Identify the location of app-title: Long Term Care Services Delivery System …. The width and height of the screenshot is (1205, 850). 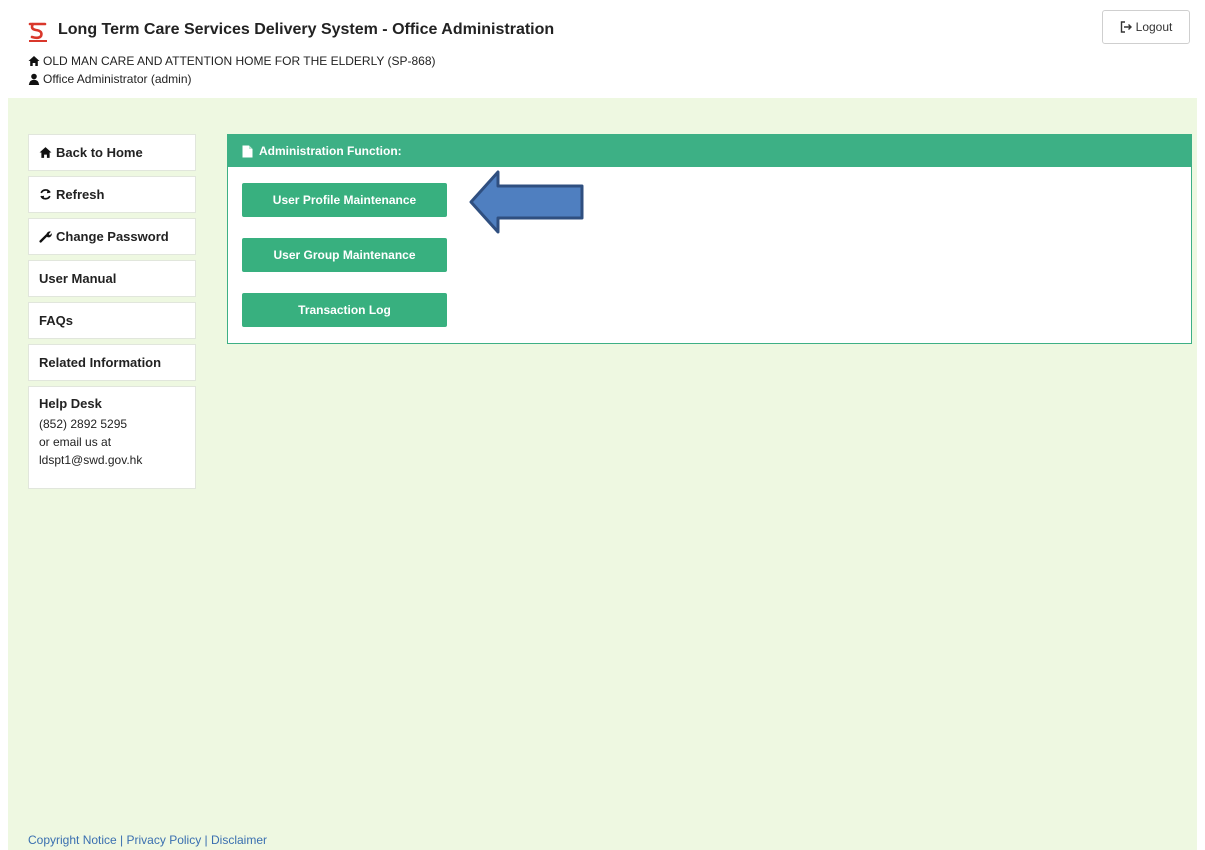
(306, 29).